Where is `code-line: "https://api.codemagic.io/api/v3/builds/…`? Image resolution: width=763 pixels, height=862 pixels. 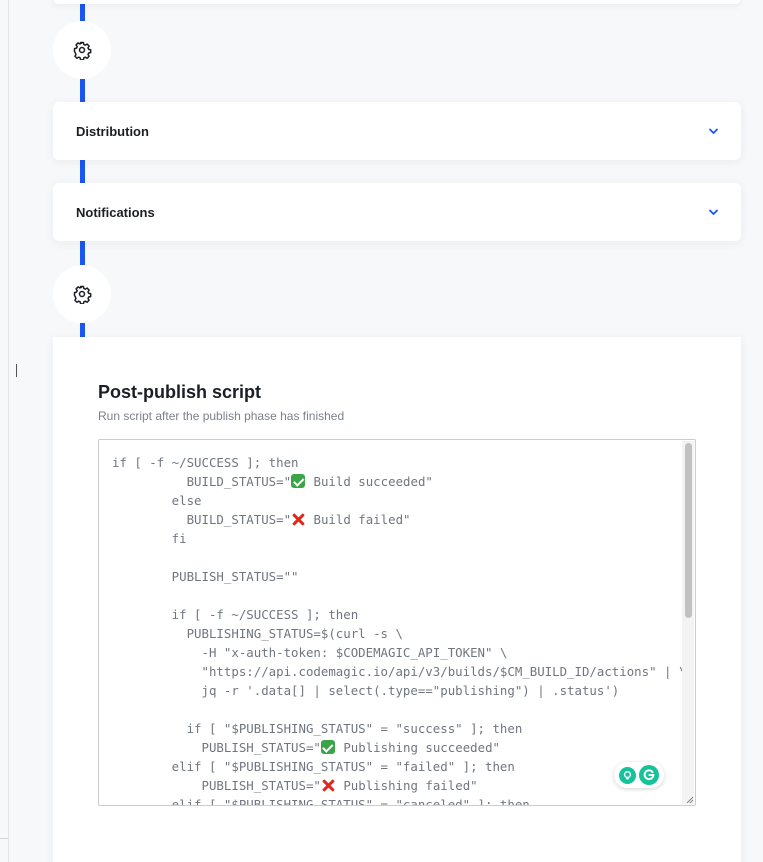 code-line: "https://api.codemagic.io/api/v3/builds/… is located at coordinates (399, 671).